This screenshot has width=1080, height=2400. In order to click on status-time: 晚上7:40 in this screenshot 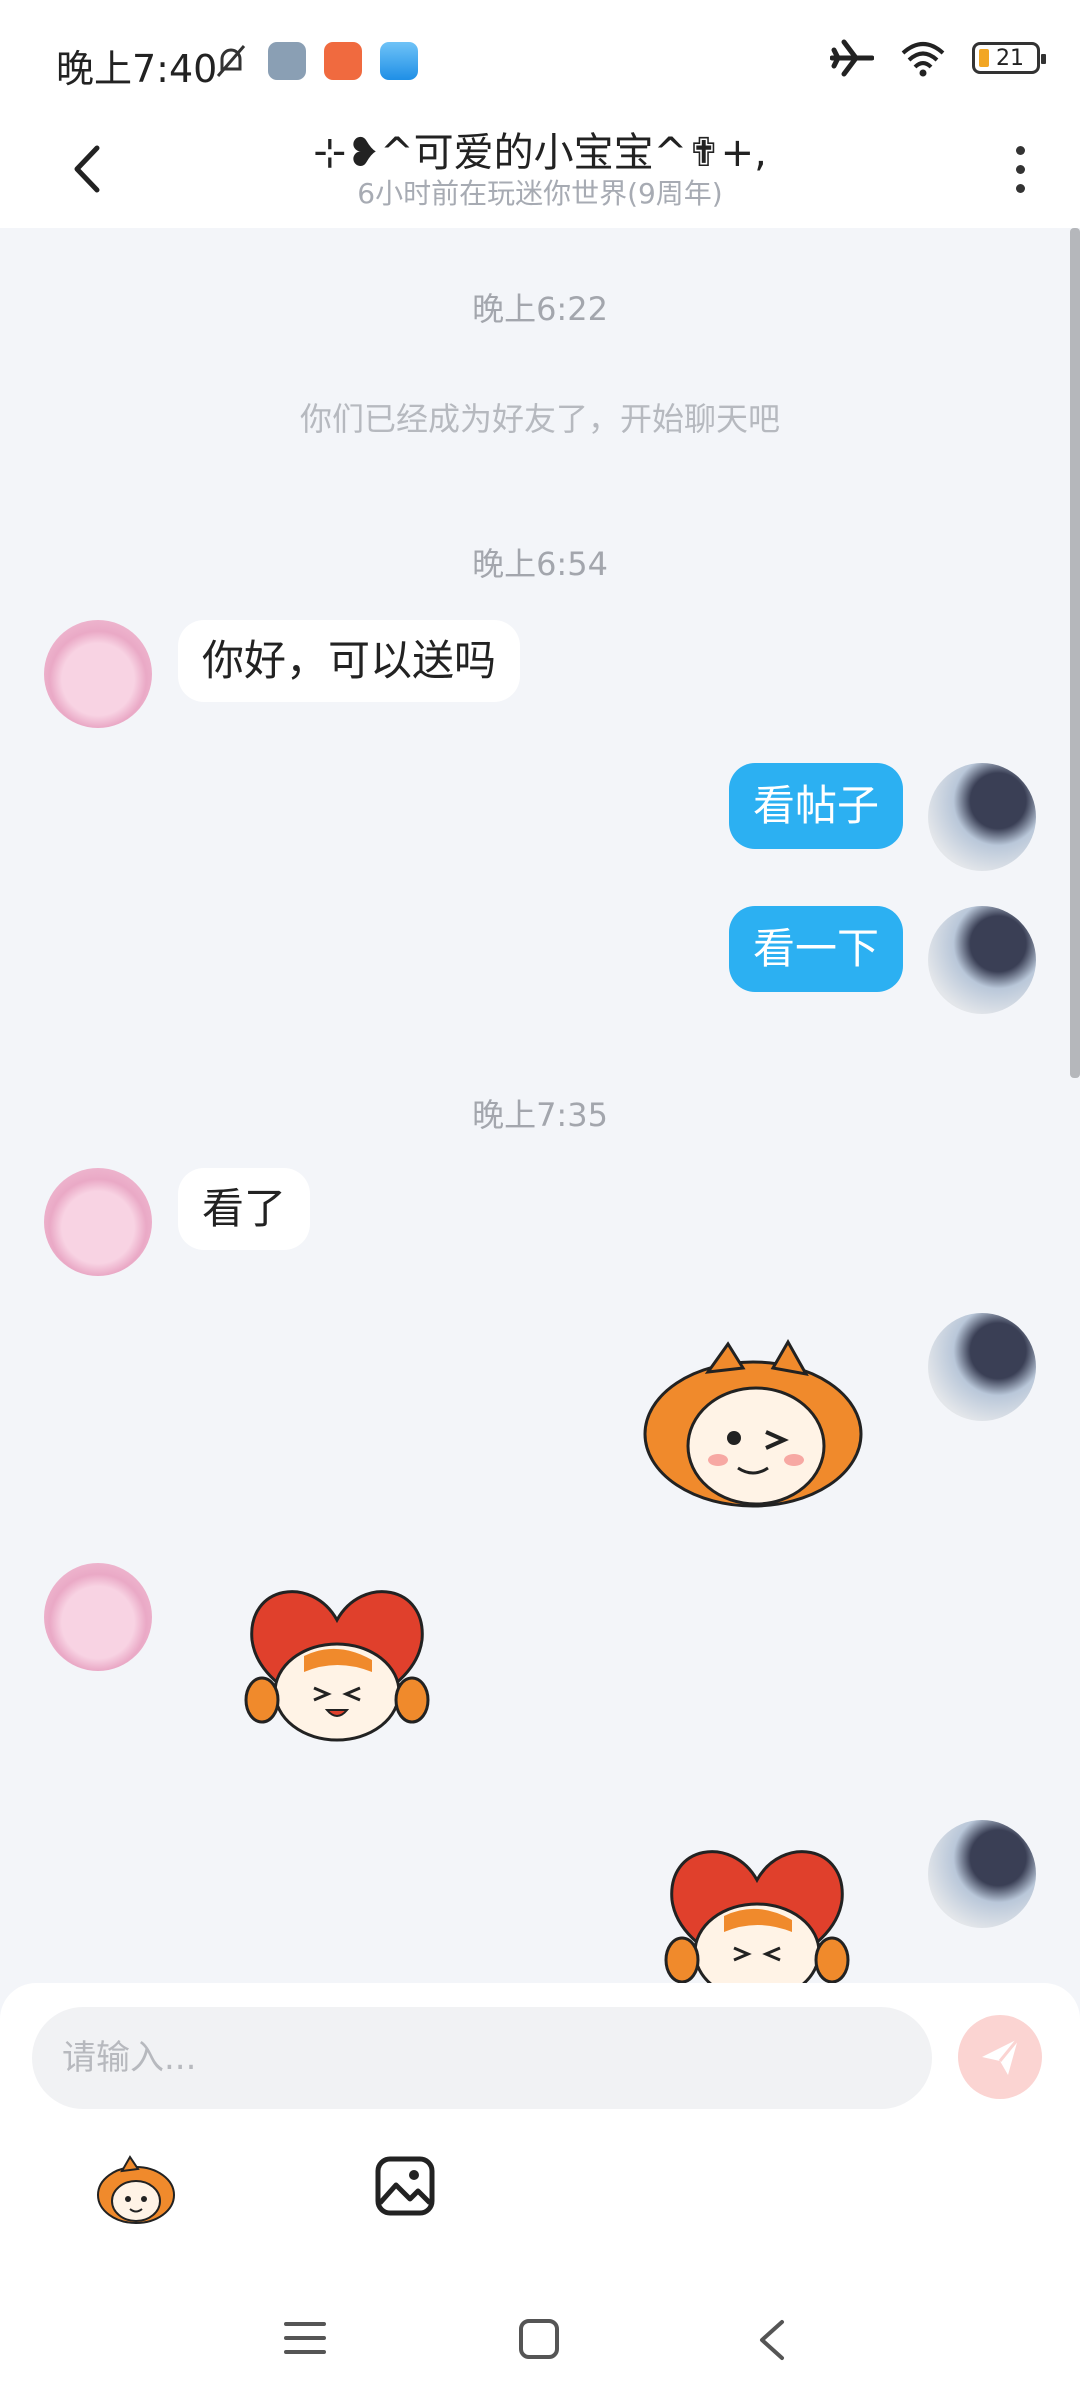, I will do `click(137, 69)`.